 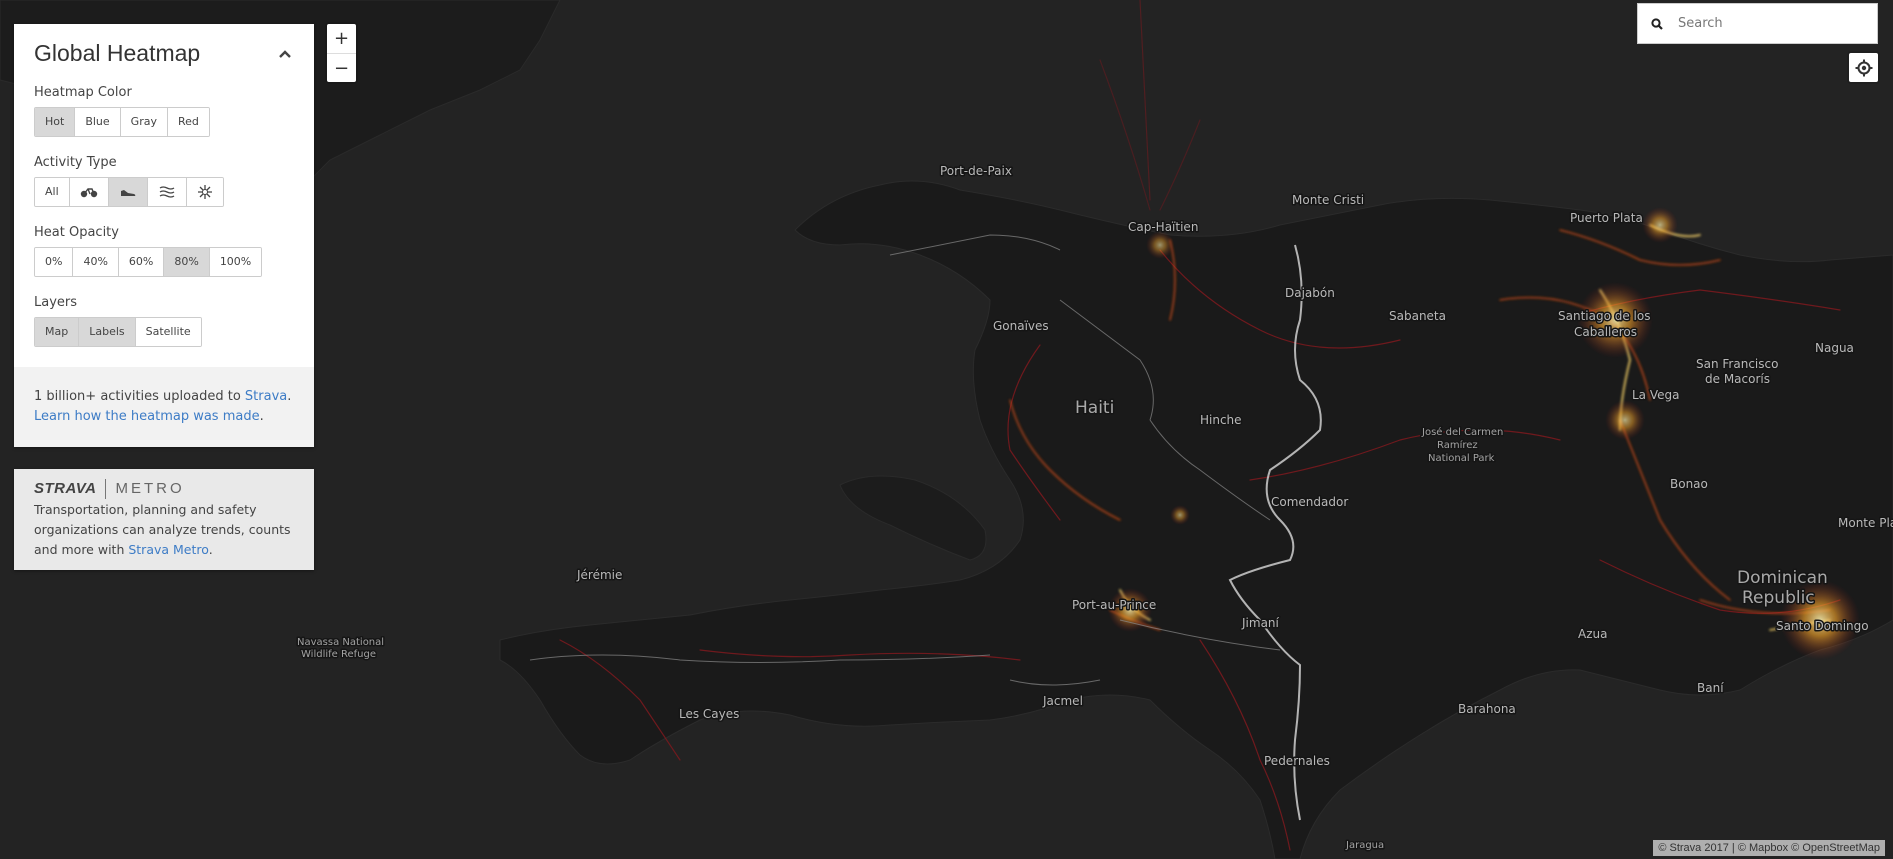 I want to click on heat-opacity-label: Heat Opacity, so click(x=76, y=232).